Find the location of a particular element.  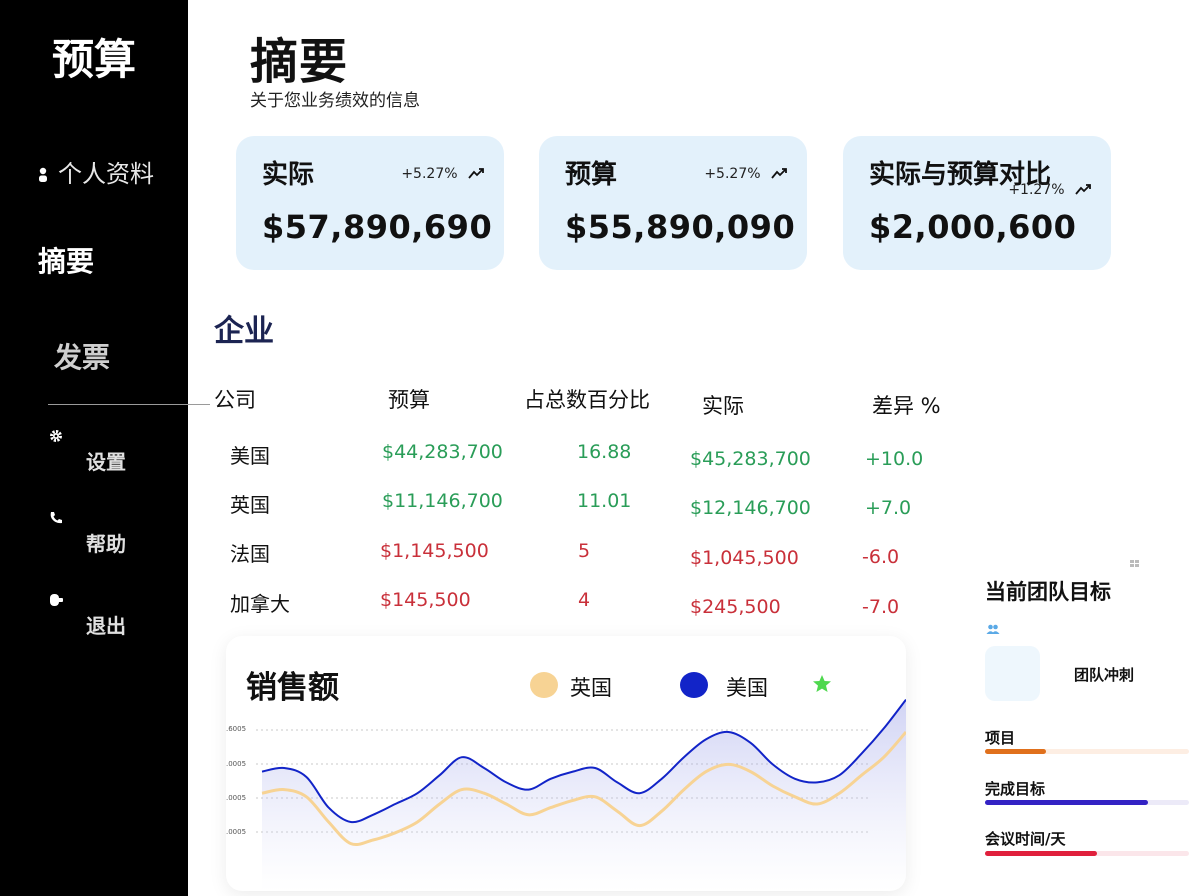

nav-settings: 设置 is located at coordinates (118, 451).